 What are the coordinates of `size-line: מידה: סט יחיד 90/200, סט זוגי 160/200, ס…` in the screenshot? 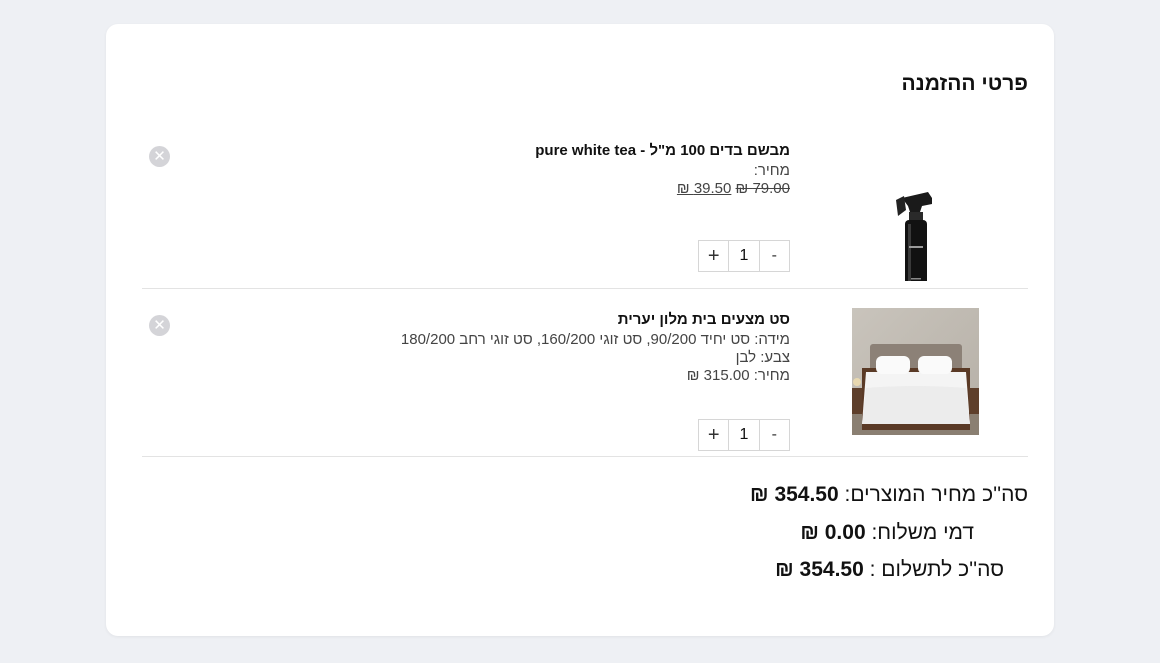 It's located at (595, 339).